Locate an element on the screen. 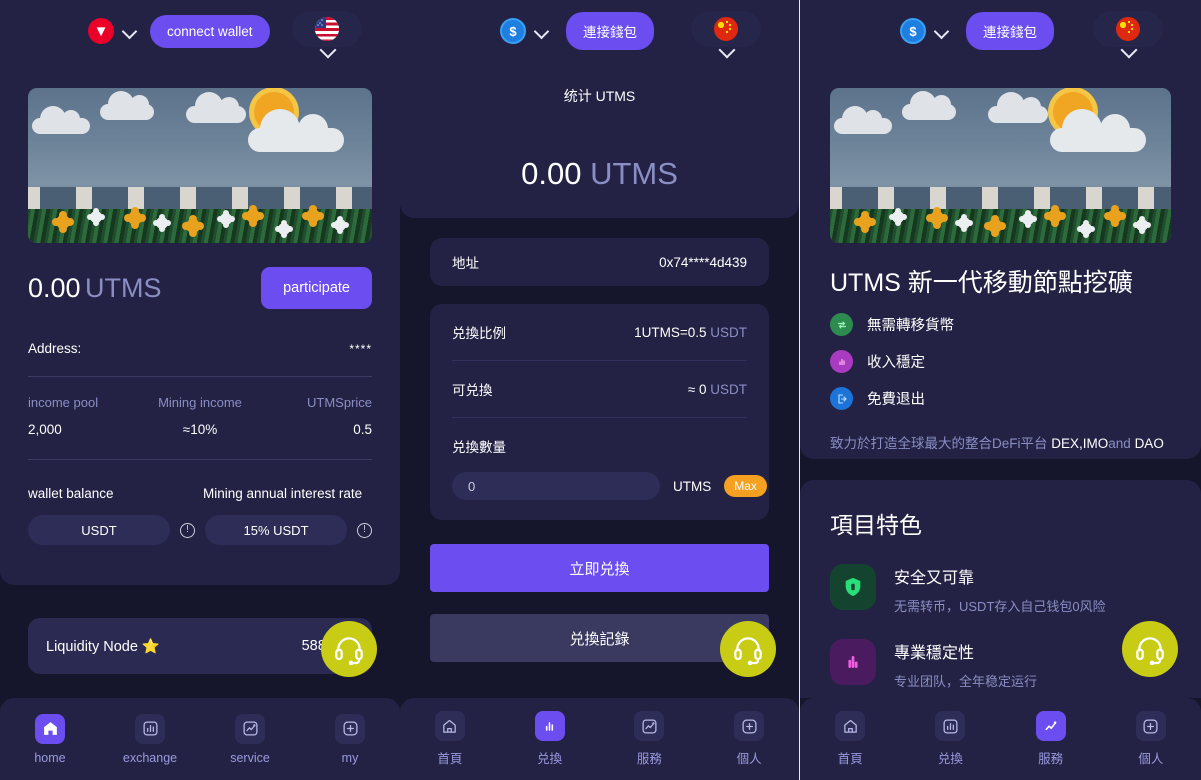 The height and width of the screenshot is (780, 1201). feature-row: 收入穩定 is located at coordinates (1000, 361).